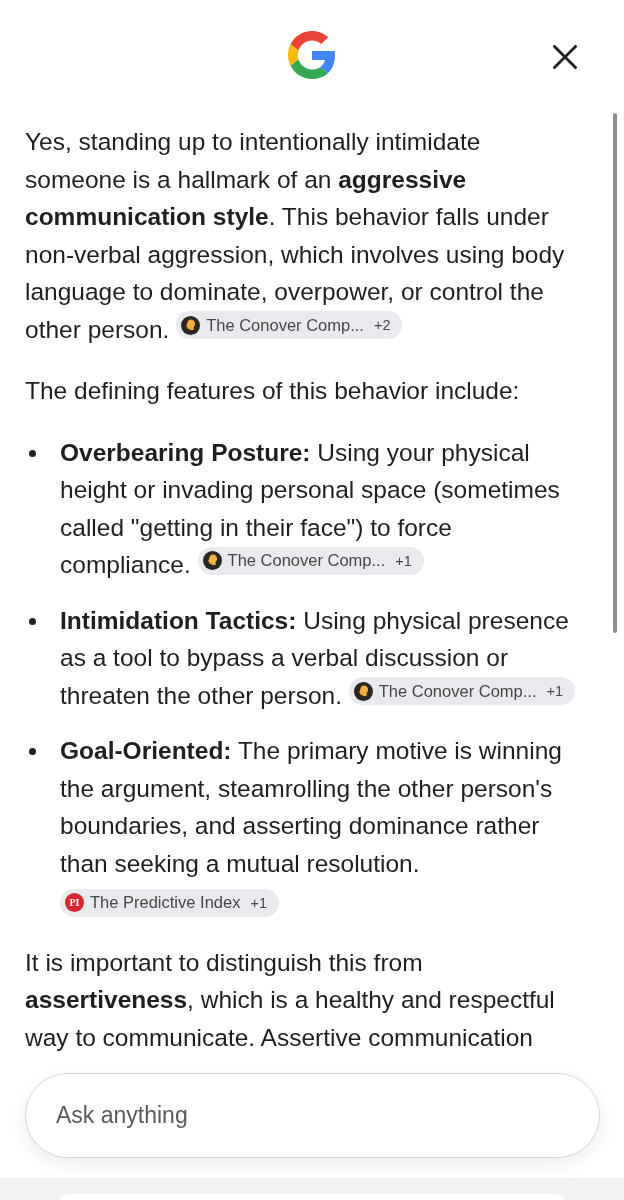 Image resolution: width=624 pixels, height=1200 pixels. I want to click on scrollbar-thumb, so click(615, 373).